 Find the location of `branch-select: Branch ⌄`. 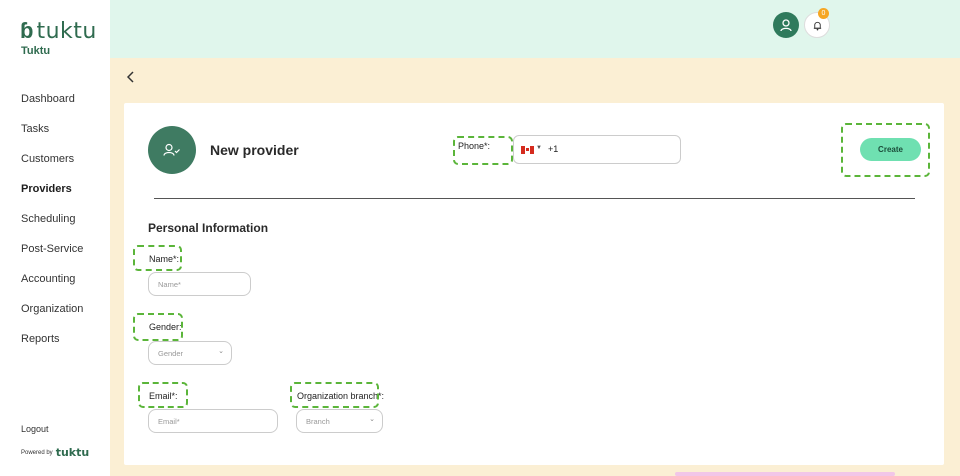

branch-select: Branch ⌄ is located at coordinates (339, 421).